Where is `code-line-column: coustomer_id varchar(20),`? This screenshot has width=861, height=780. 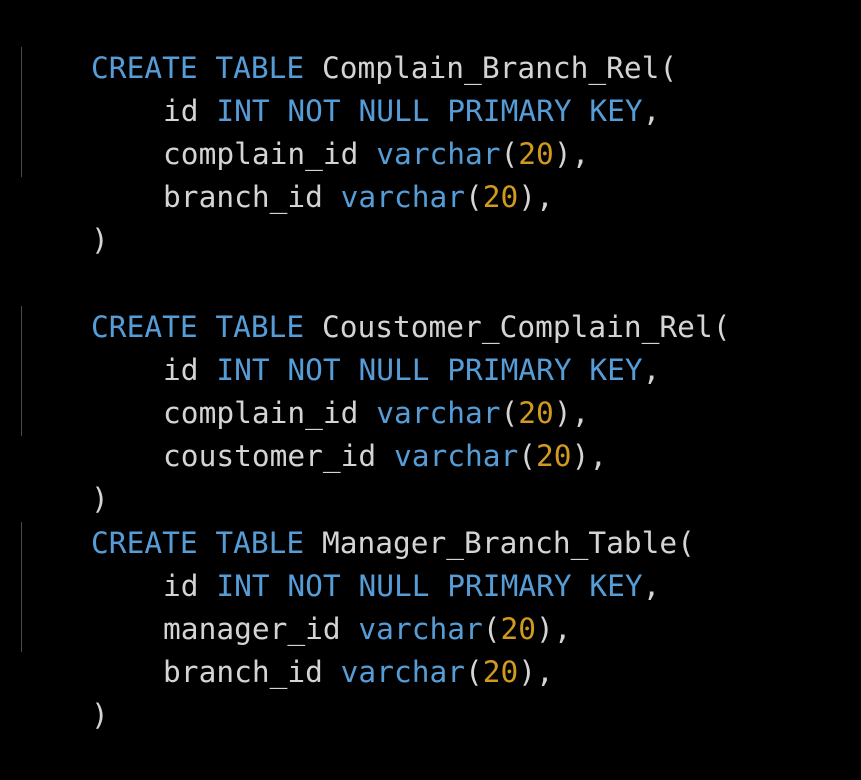
code-line-column: coustomer_id varchar(20), is located at coordinates (313, 432).